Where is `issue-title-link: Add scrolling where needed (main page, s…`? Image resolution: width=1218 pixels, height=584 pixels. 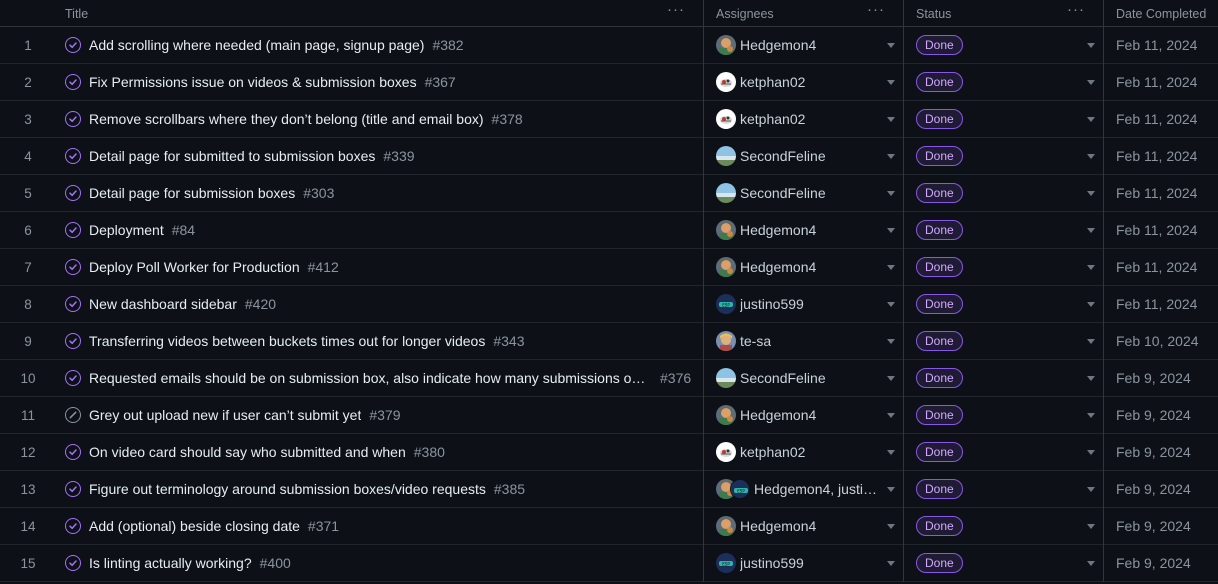
issue-title-link: Add scrolling where needed (main page, s… is located at coordinates (256, 45).